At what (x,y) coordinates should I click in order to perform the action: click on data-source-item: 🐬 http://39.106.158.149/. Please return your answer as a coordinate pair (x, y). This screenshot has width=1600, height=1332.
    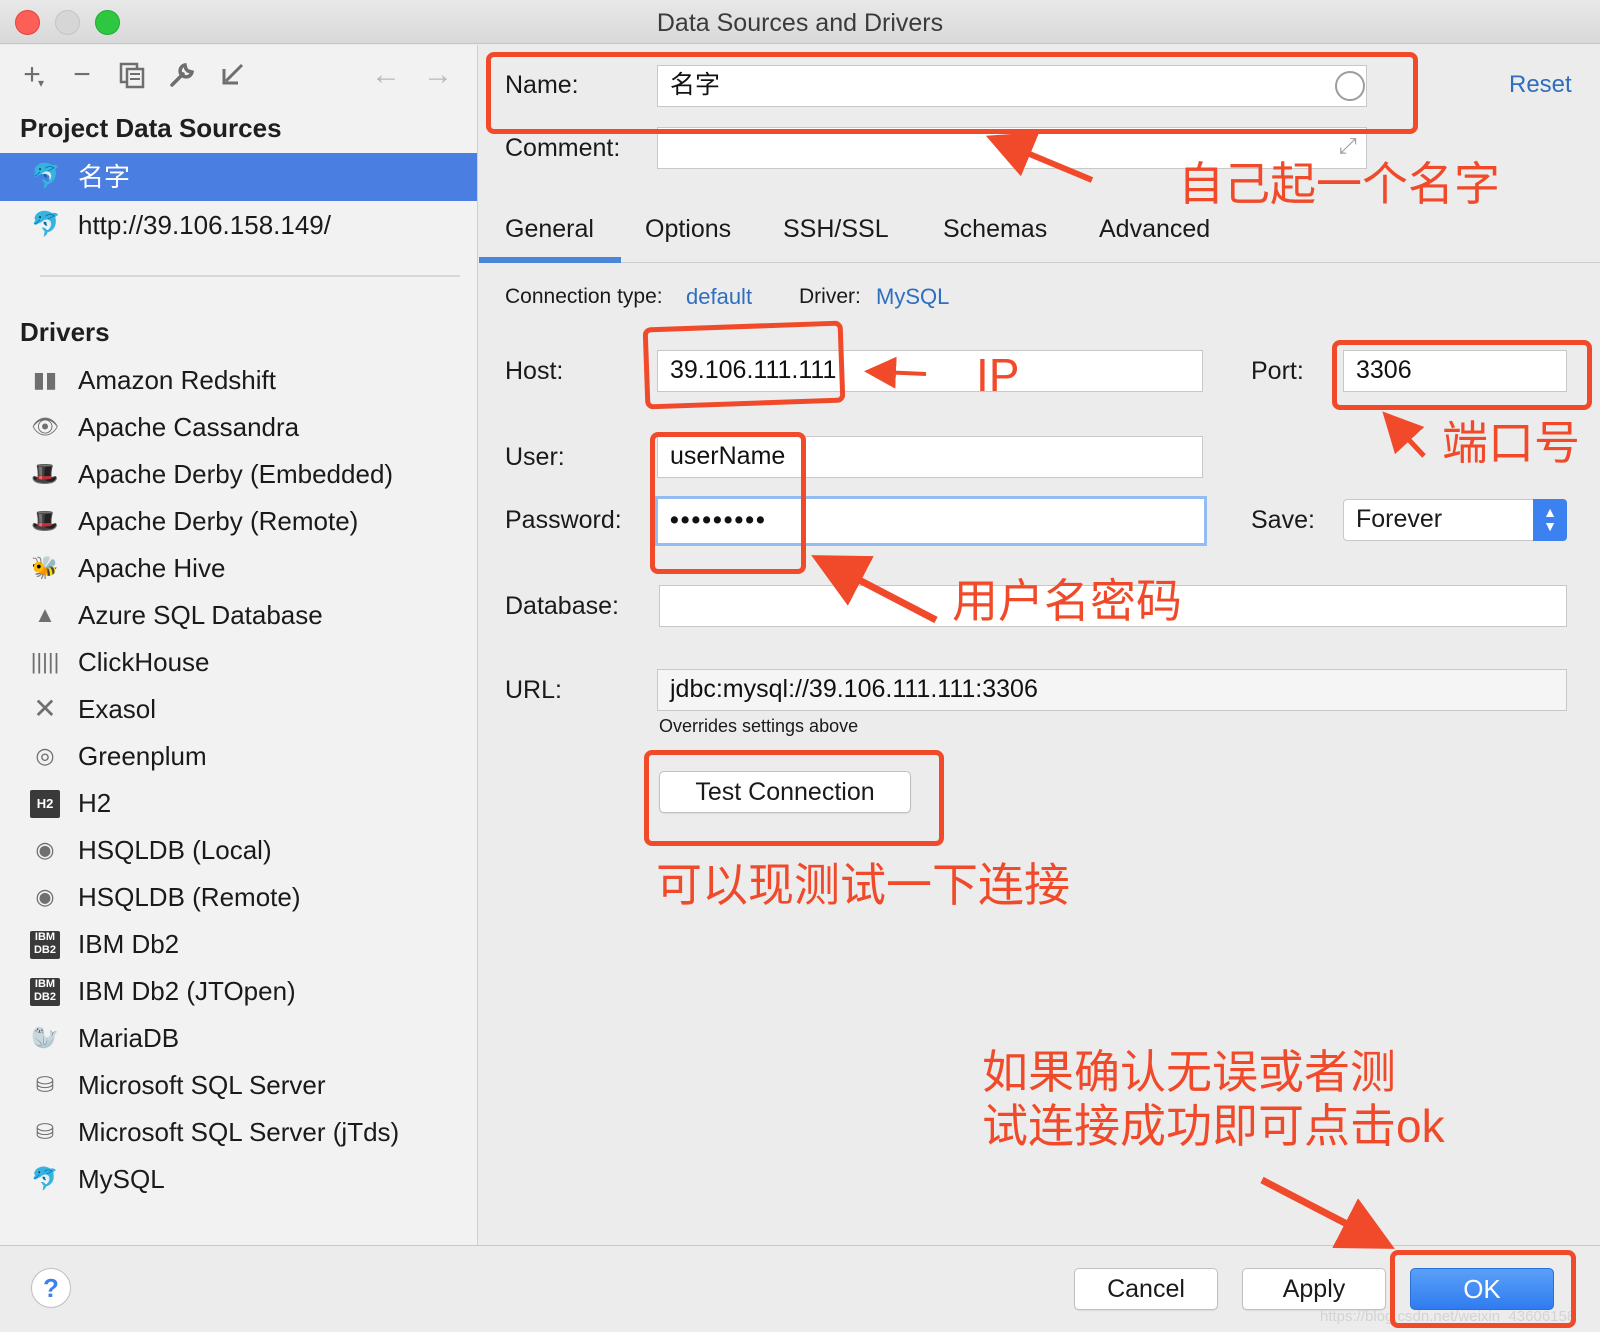
    Looking at the image, I should click on (238, 225).